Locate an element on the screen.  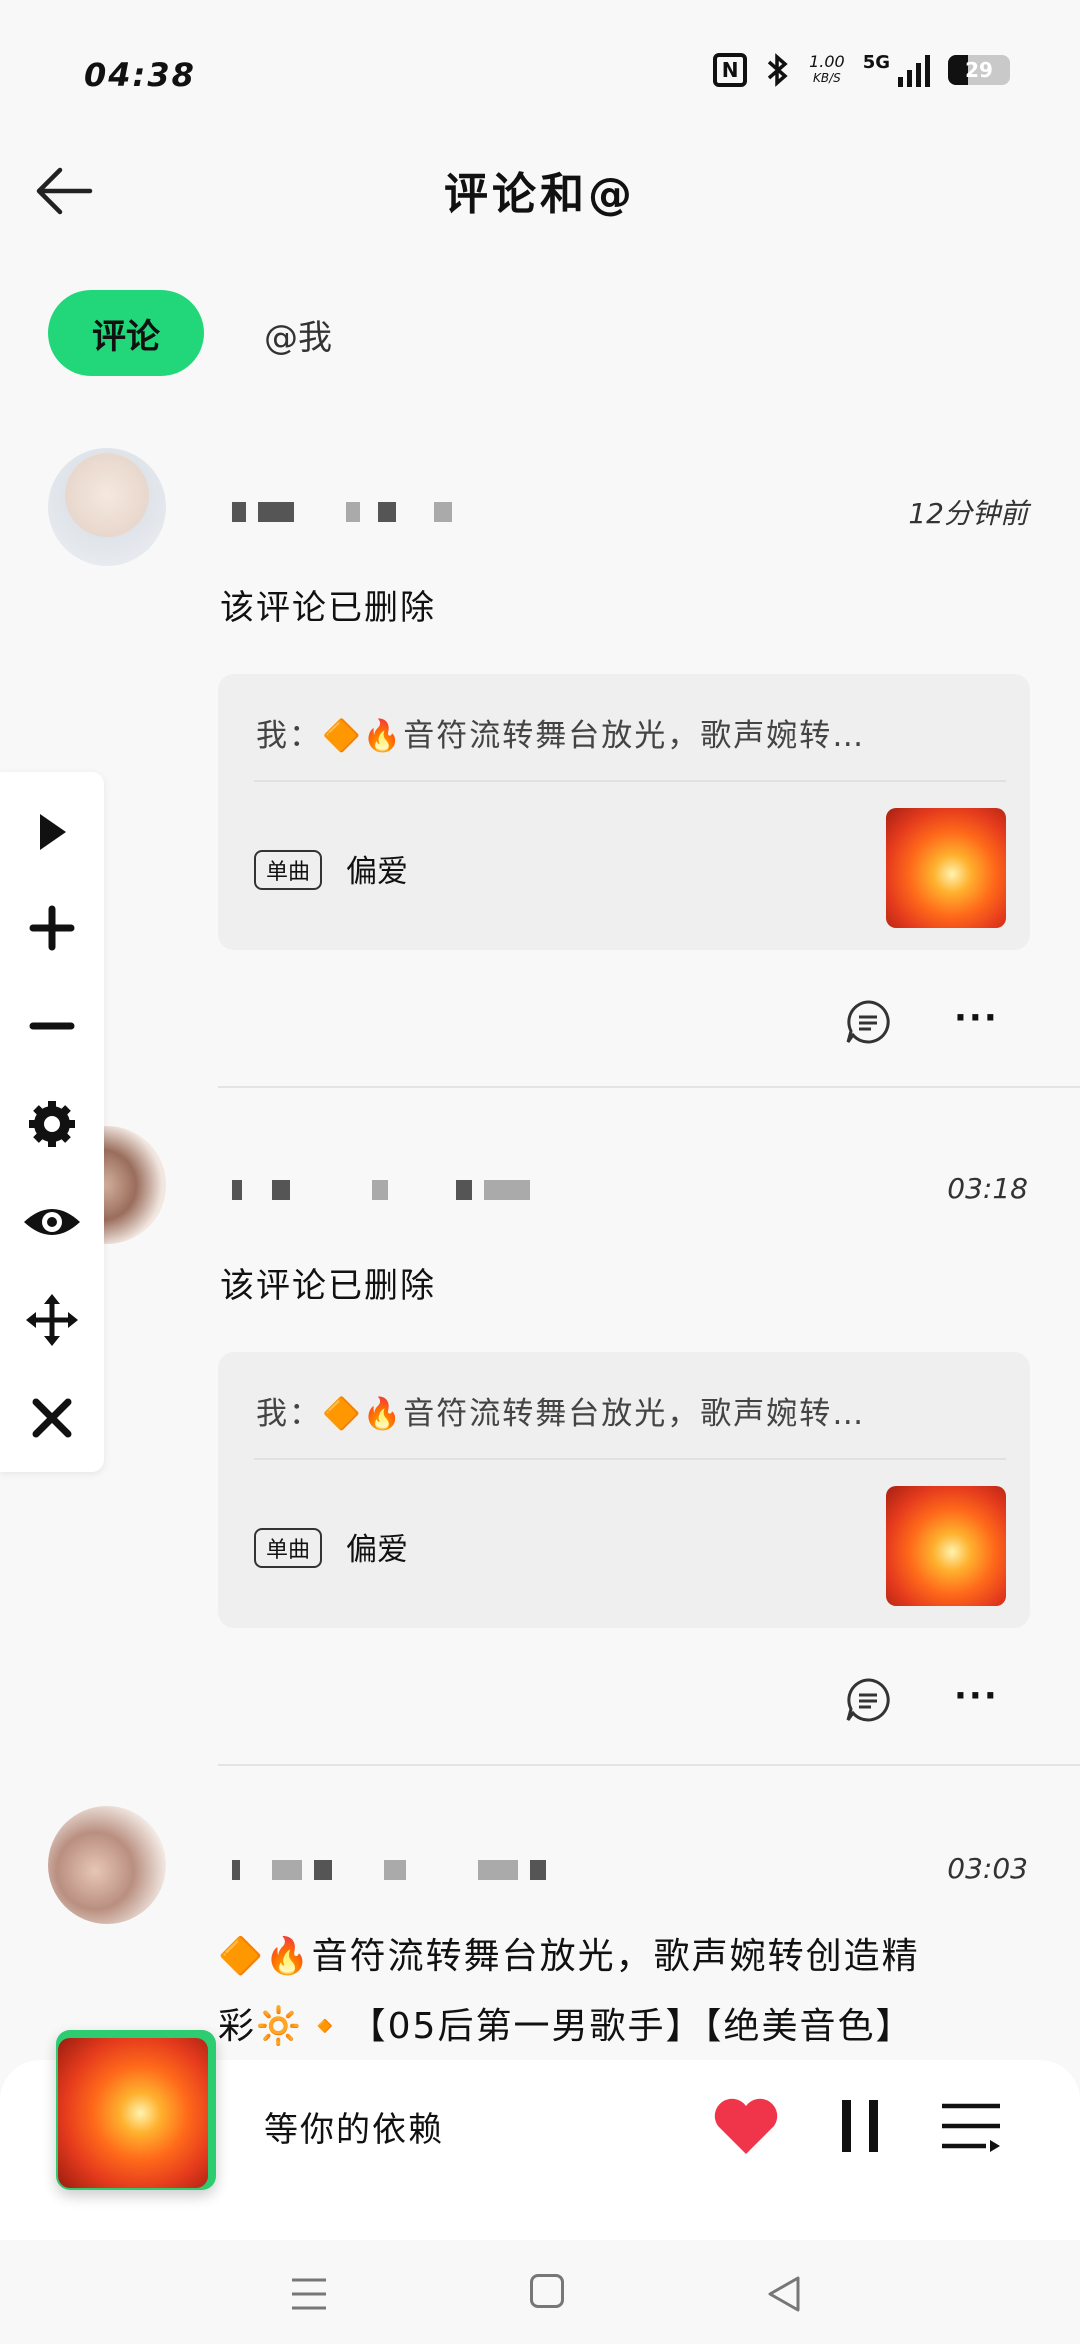
page-title: 评论和@ is located at coordinates (540, 194).